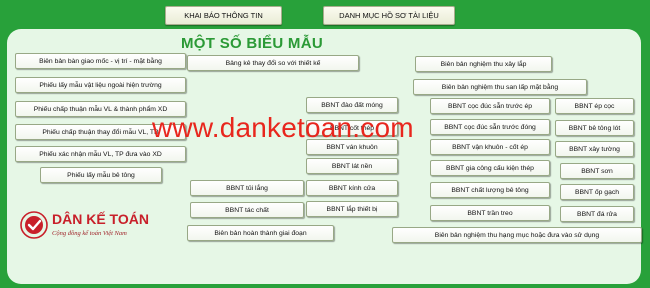 This screenshot has height=288, width=650. Describe the element at coordinates (594, 106) in the screenshot. I see `form-button: BBNT ép cọc` at that location.